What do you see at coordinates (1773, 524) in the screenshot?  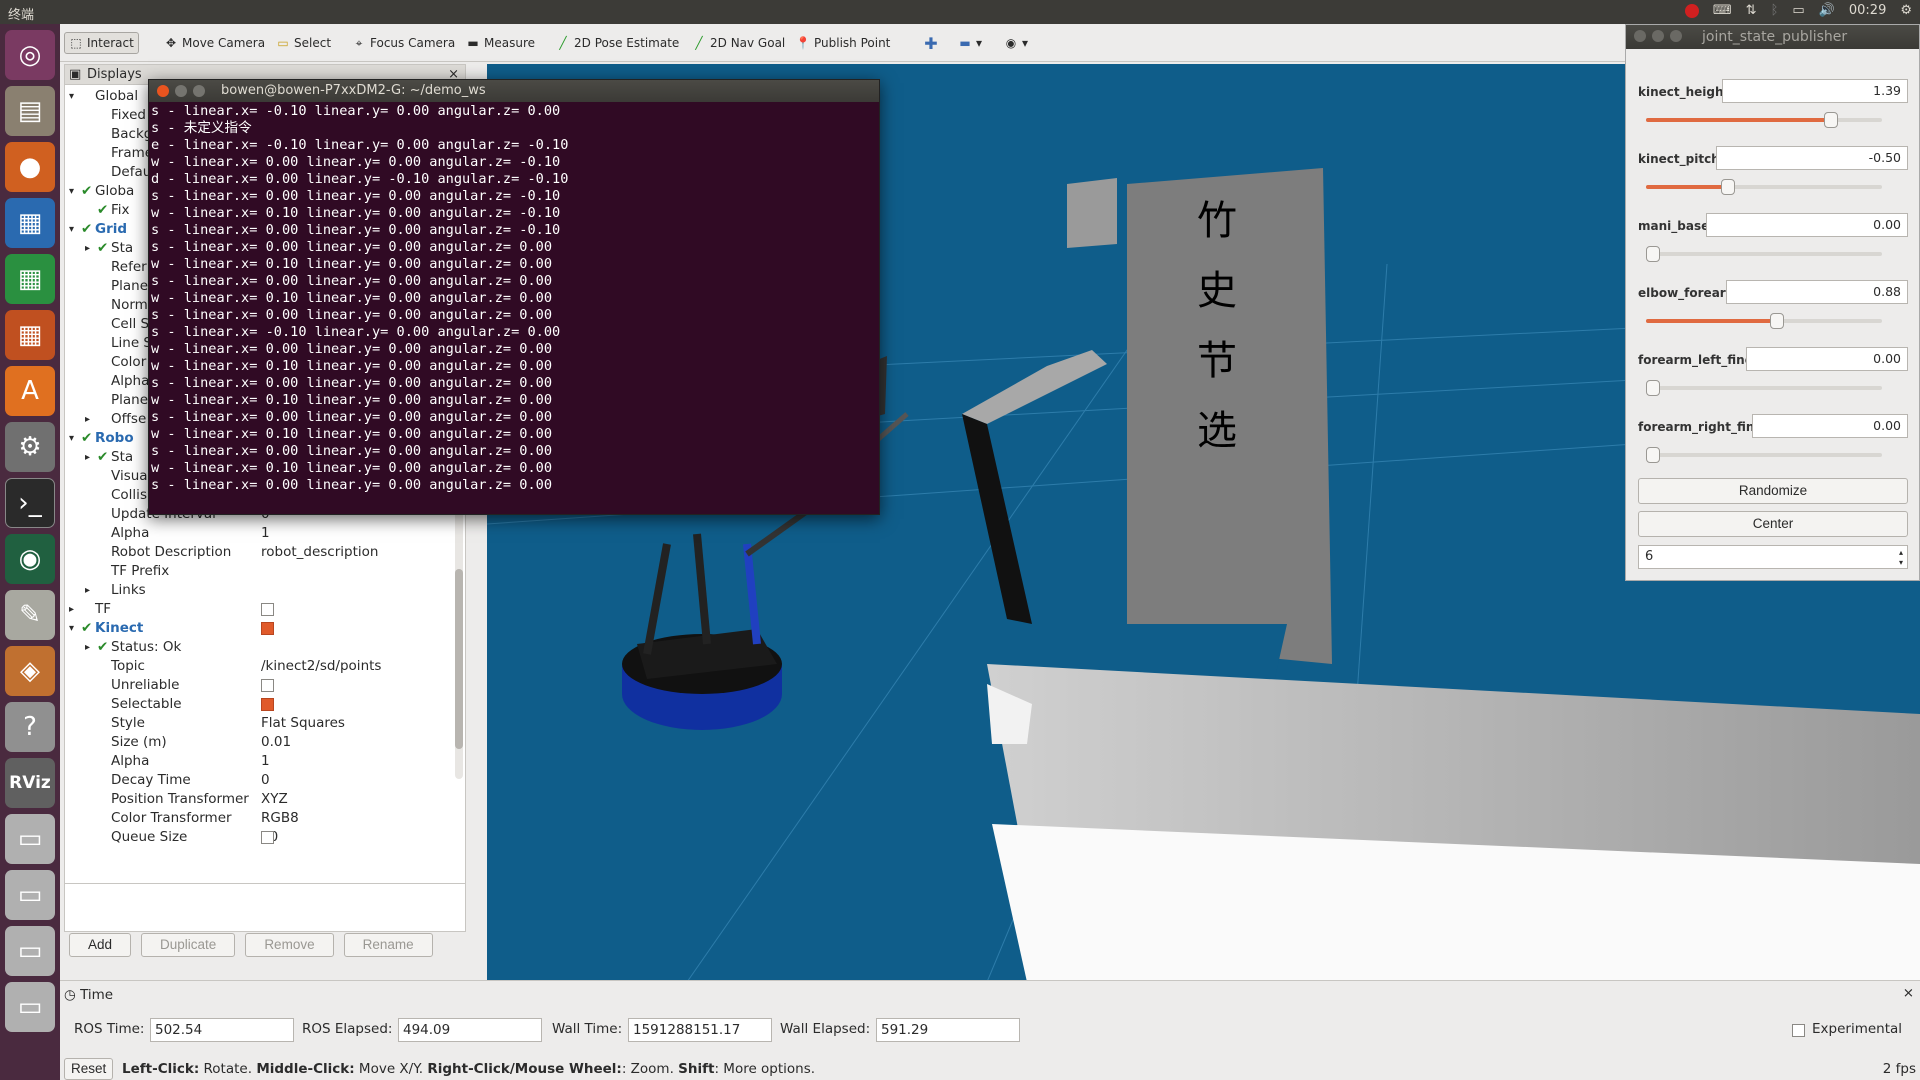 I see `center-button: Center` at bounding box center [1773, 524].